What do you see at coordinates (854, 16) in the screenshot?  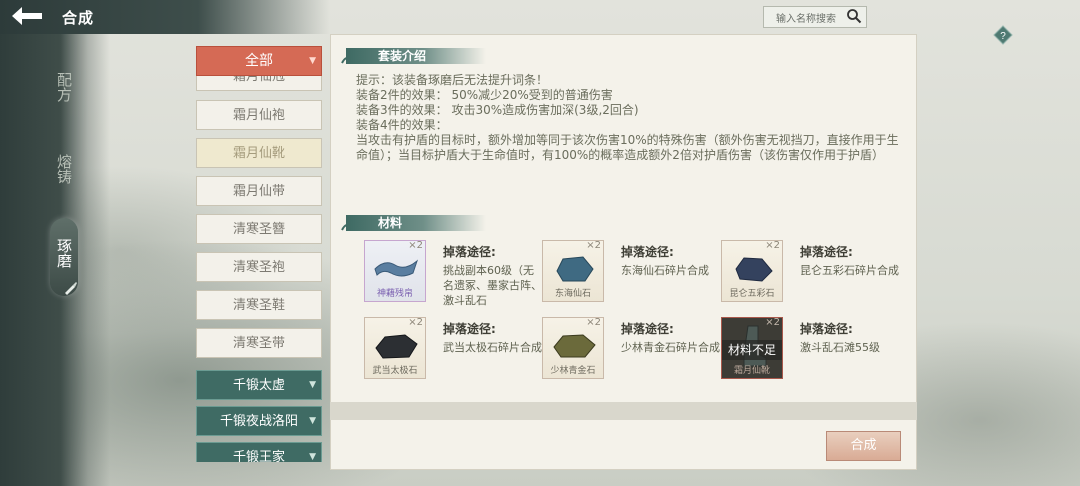 I see `search-icon` at bounding box center [854, 16].